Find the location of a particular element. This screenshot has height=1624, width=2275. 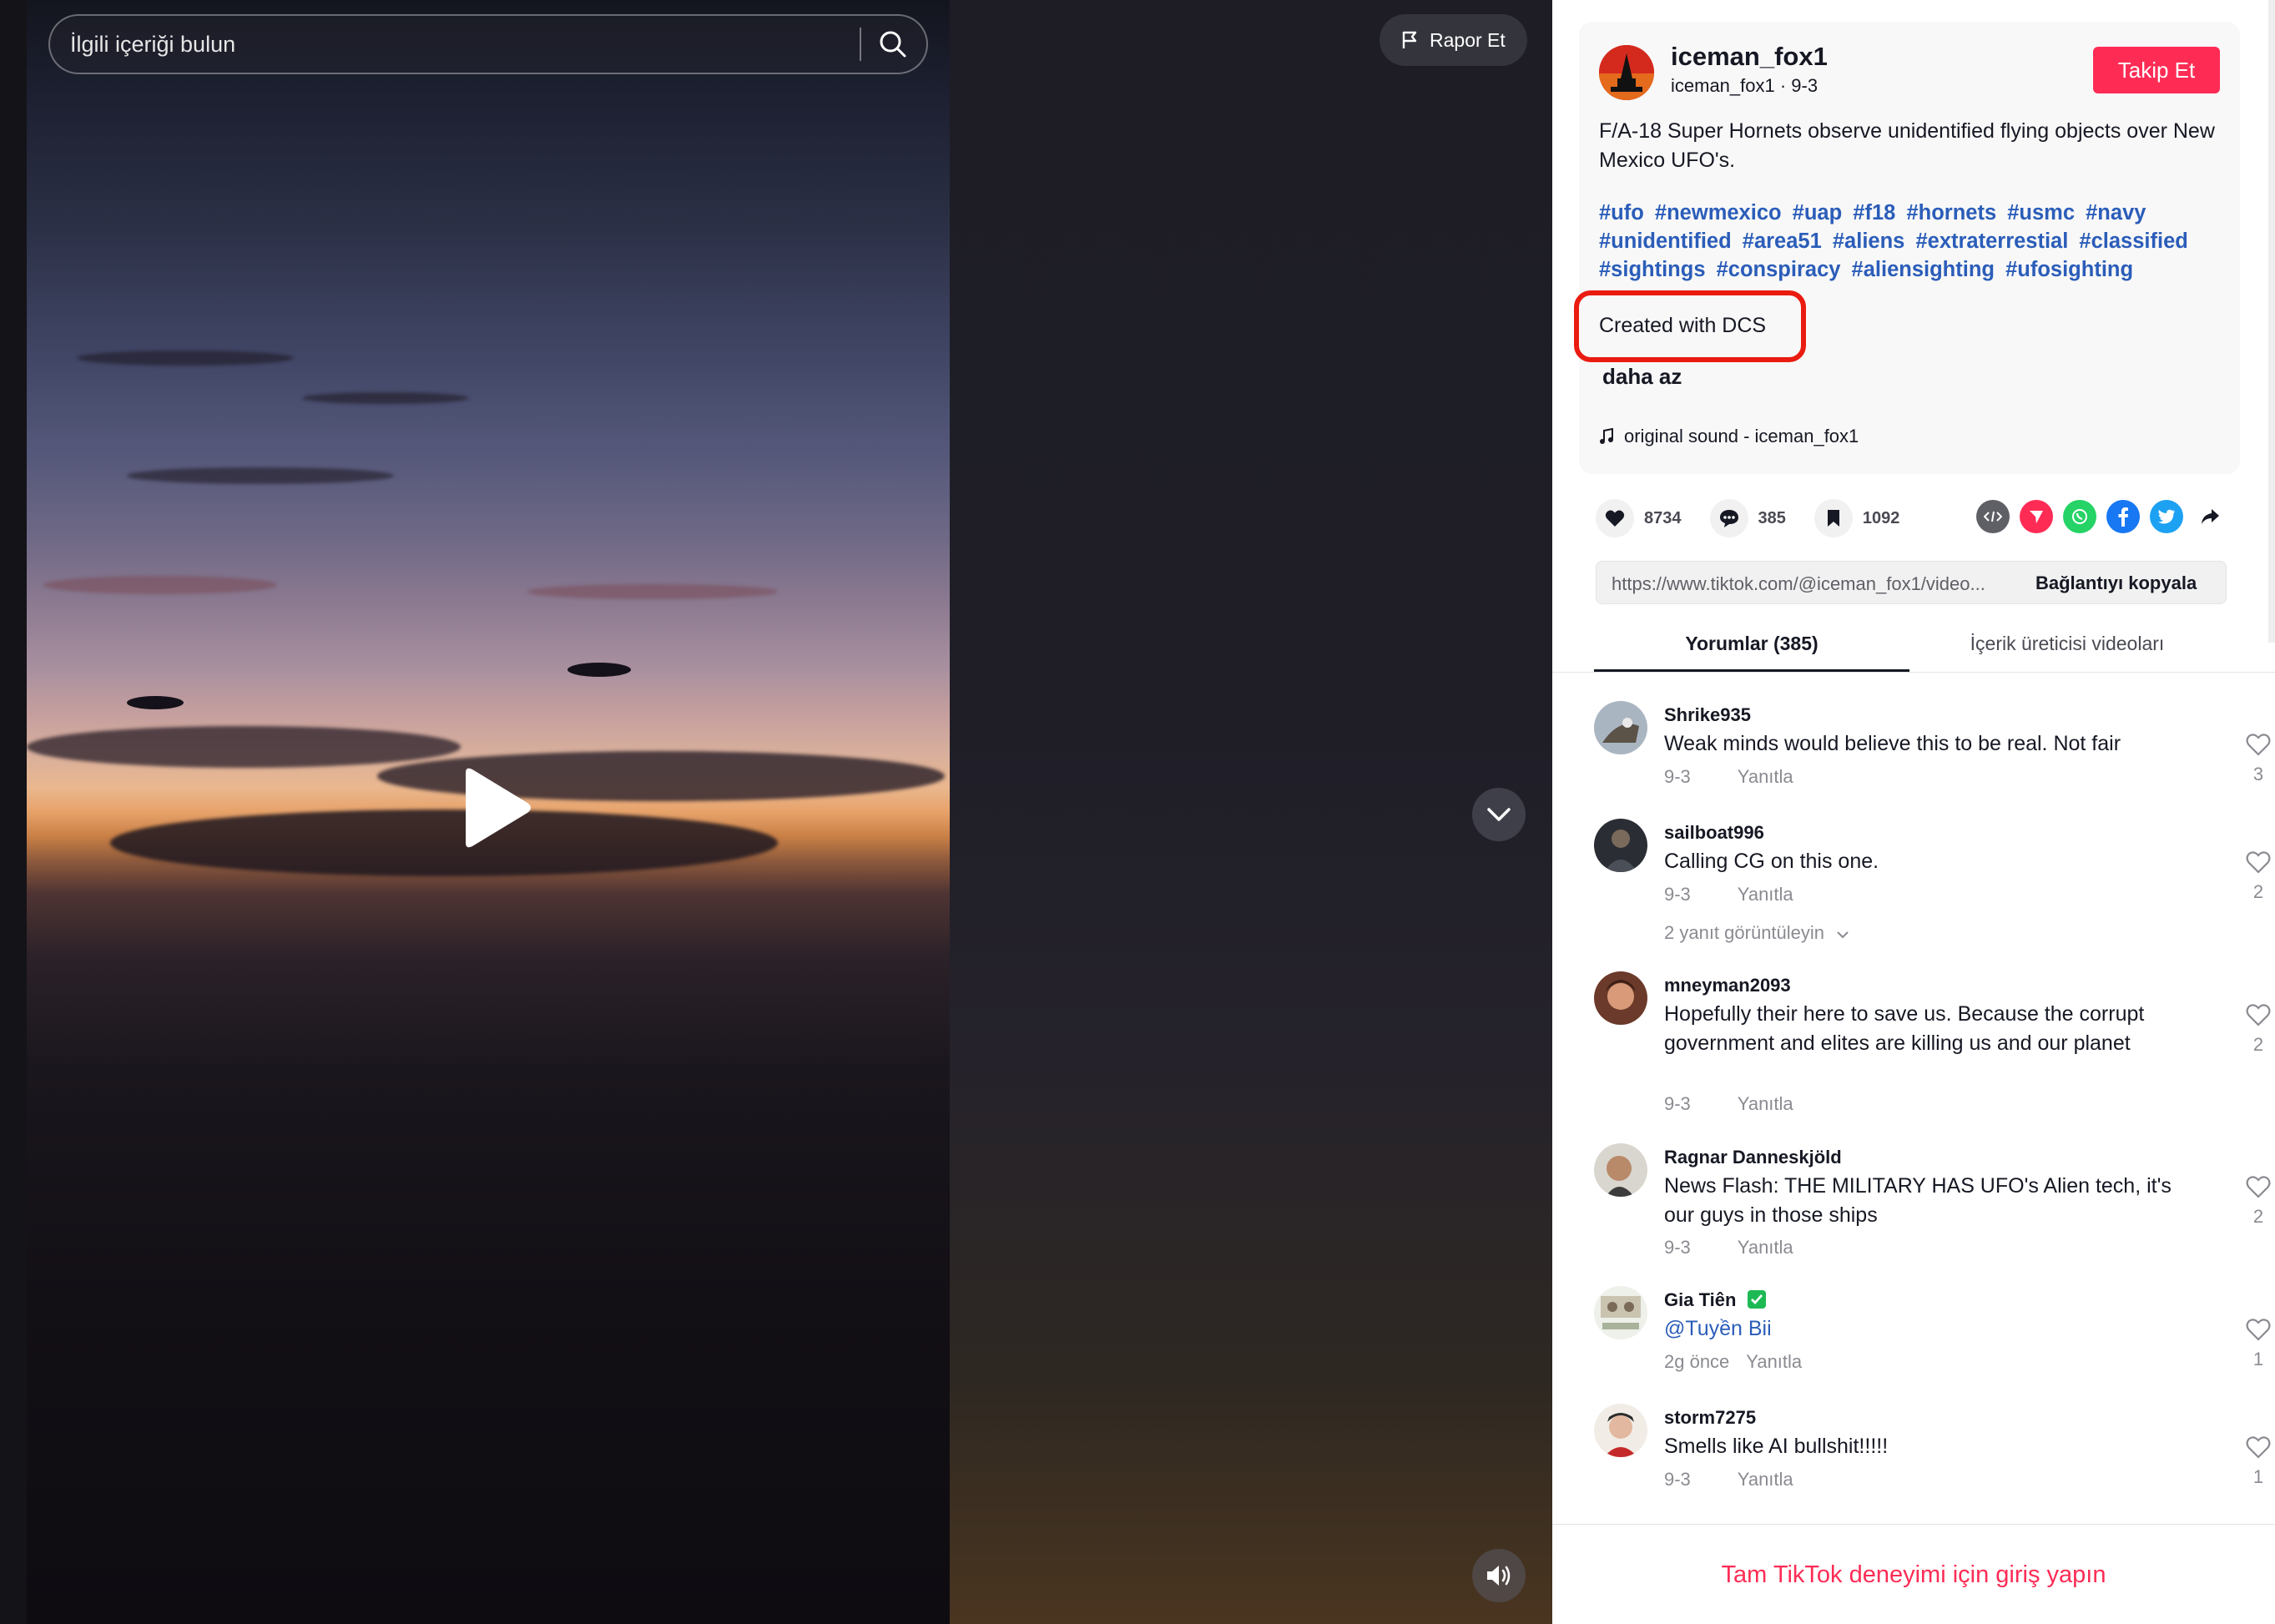

comment-action: 385 is located at coordinates (1747, 518).